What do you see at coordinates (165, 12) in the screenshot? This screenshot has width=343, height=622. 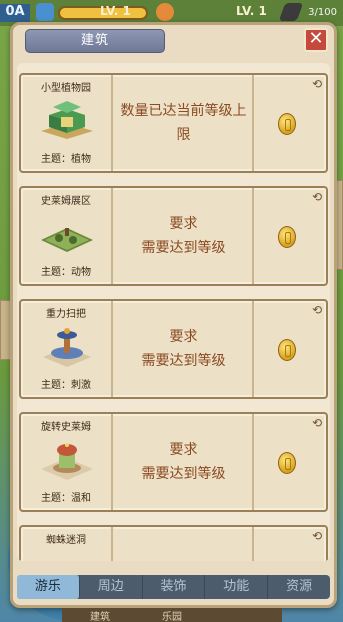 I see `clock-icon` at bounding box center [165, 12].